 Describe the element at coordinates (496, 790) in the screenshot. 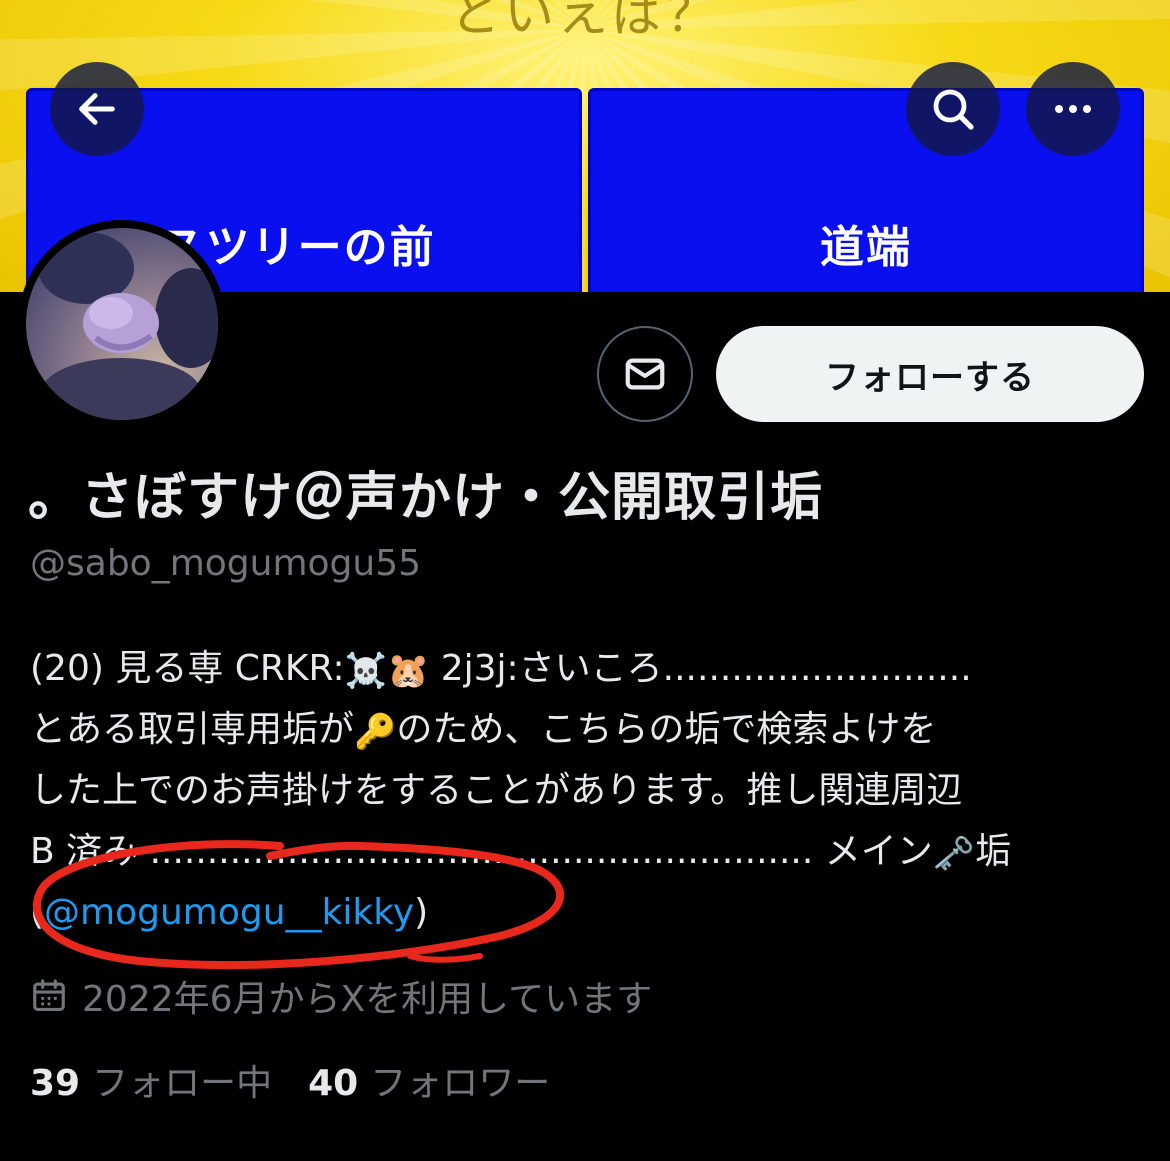

I see `bio-text: した上でのお声掛けをすることがあります。推し関連周辺` at that location.